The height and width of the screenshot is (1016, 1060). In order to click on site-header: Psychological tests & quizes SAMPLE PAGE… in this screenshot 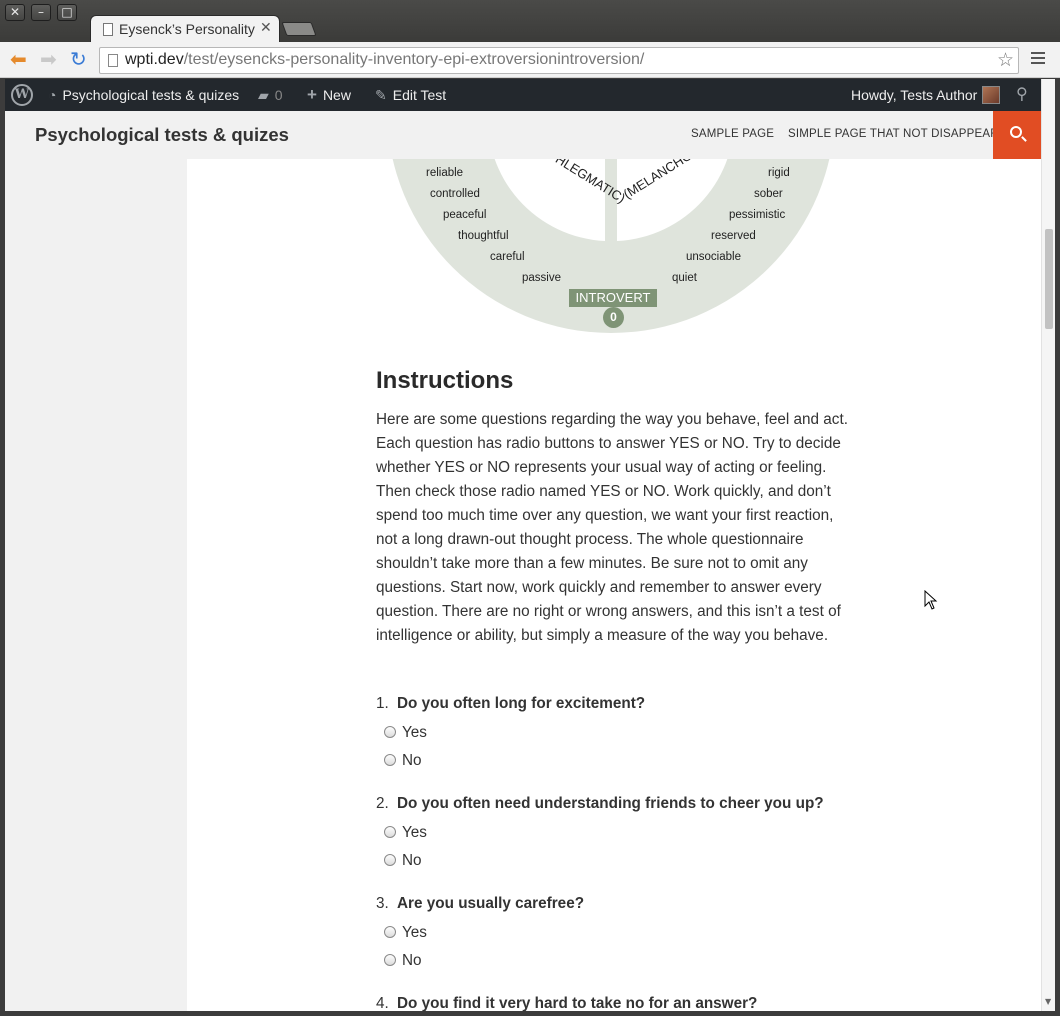, I will do `click(523, 135)`.